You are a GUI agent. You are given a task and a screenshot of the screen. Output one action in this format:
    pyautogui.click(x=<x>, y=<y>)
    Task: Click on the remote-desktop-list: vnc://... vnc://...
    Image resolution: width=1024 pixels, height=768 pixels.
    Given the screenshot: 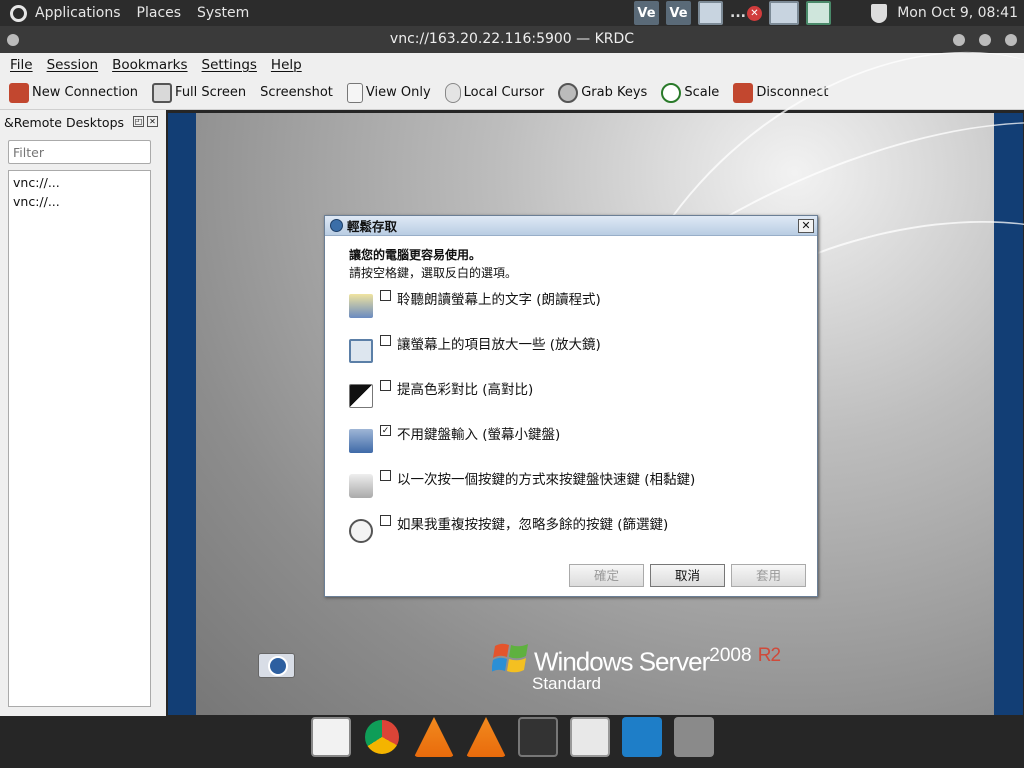 What is the action you would take?
    pyautogui.click(x=79, y=438)
    